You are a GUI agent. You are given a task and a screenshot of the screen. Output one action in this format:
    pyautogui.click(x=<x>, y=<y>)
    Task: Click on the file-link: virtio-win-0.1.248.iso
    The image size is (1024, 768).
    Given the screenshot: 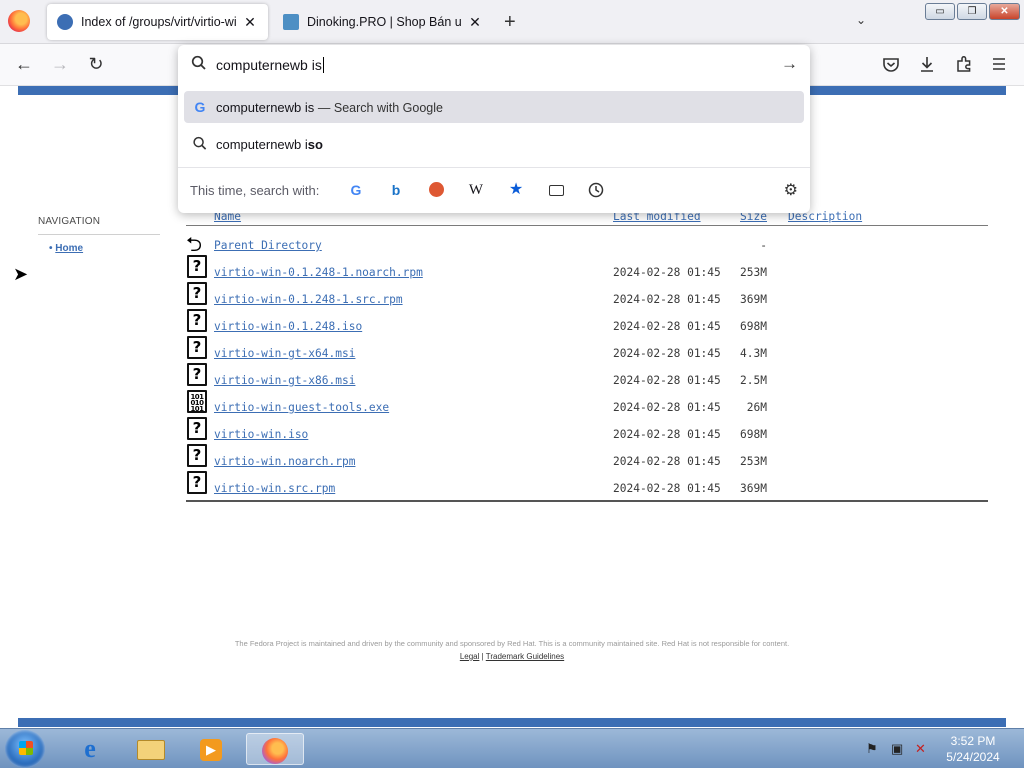 What is the action you would take?
    pyautogui.click(x=288, y=326)
    